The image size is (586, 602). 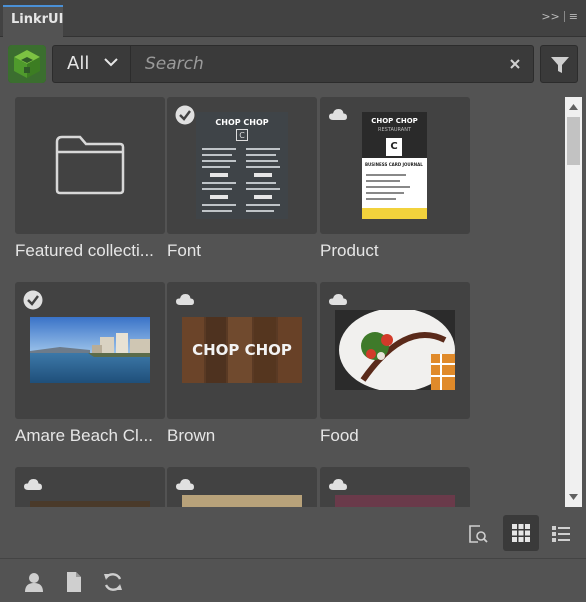 I want to click on user-icon, so click(x=34, y=582).